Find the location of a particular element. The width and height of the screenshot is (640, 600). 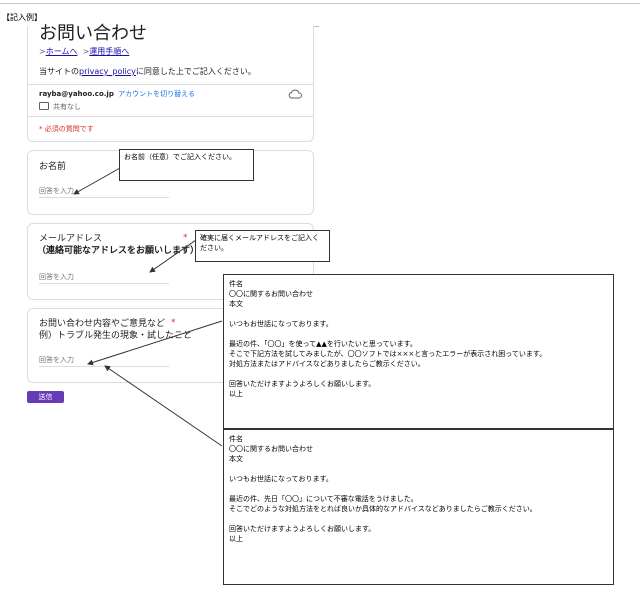

email-callout-arrow is located at coordinates (173, 256).